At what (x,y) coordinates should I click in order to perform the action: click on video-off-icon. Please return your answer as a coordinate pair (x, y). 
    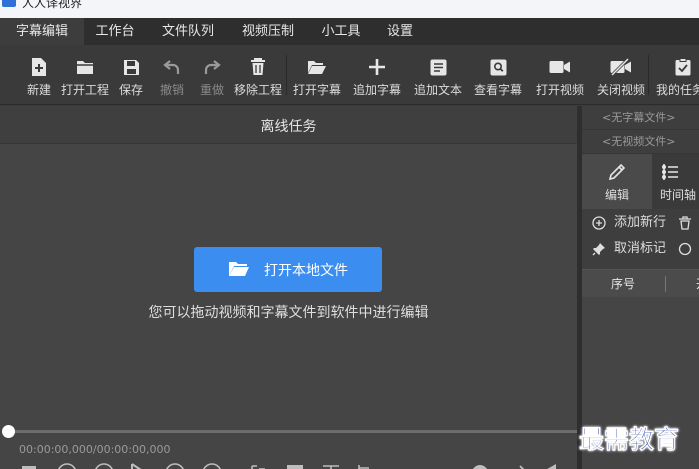
    Looking at the image, I should click on (621, 67).